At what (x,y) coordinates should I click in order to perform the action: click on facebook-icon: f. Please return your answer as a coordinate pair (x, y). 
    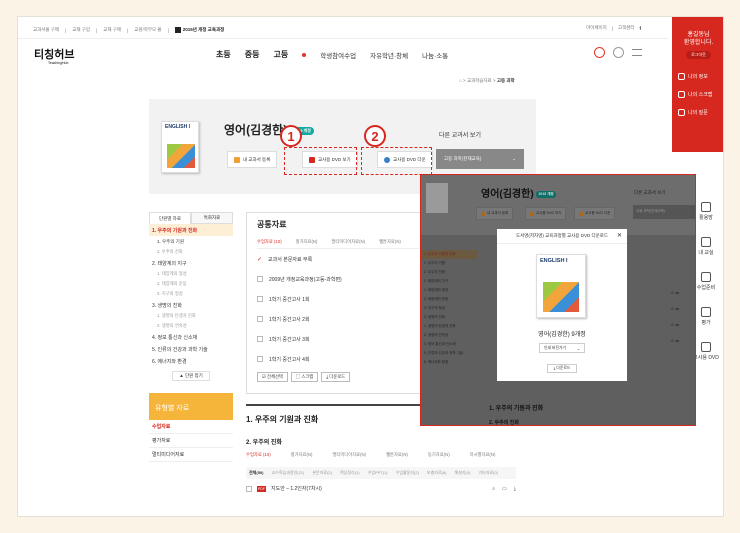
    Looking at the image, I should click on (641, 28).